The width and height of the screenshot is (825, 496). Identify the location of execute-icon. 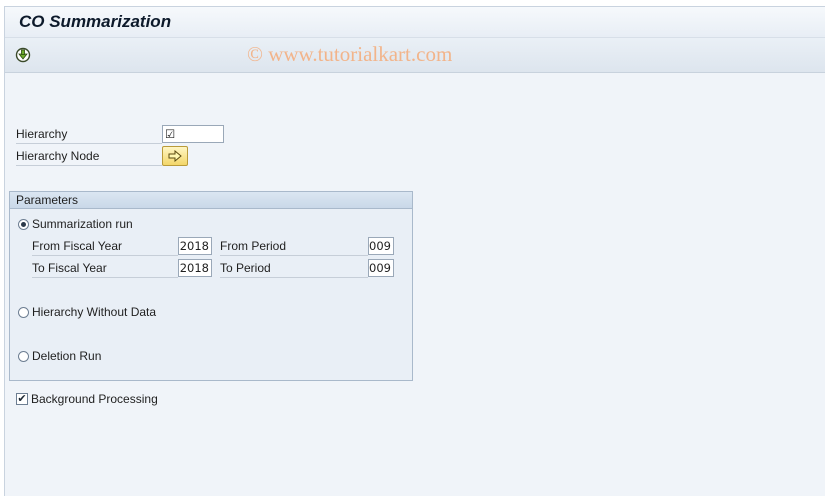
(23, 55).